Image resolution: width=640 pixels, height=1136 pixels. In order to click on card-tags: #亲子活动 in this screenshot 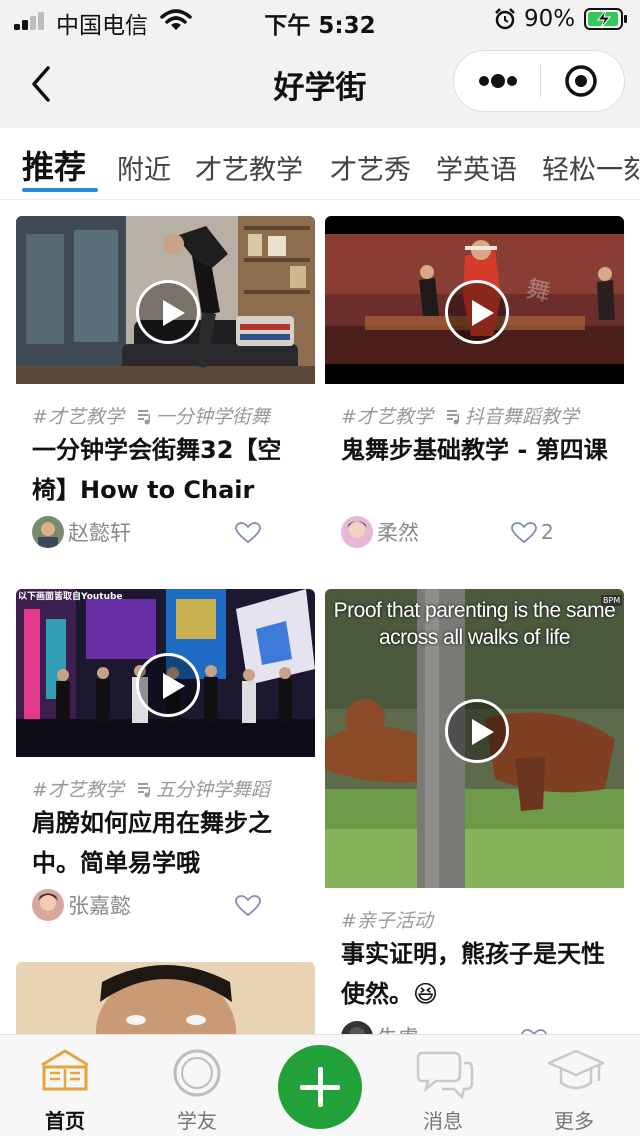, I will do `click(387, 919)`.